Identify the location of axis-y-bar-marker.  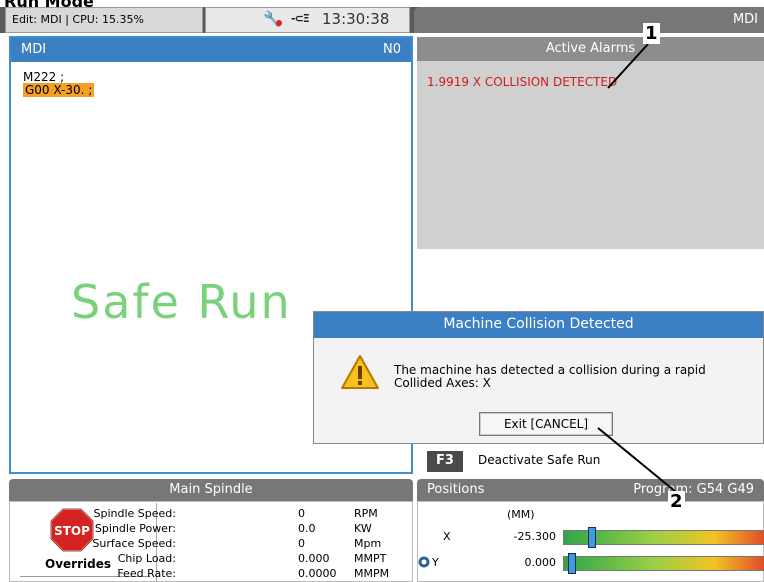
(572, 563).